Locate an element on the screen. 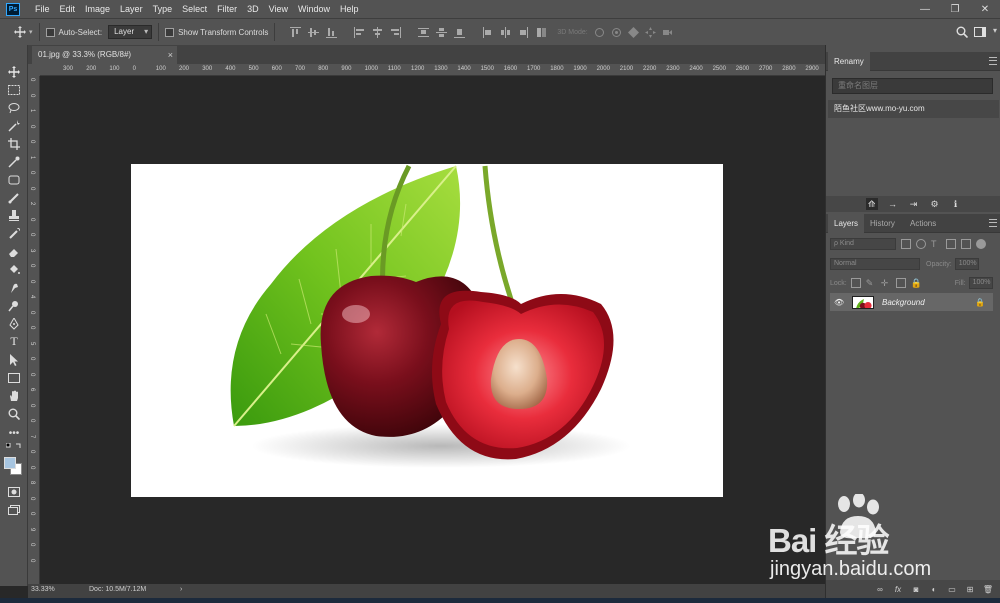 The height and width of the screenshot is (603, 1000). lasso-tool-icon is located at coordinates (14, 107).